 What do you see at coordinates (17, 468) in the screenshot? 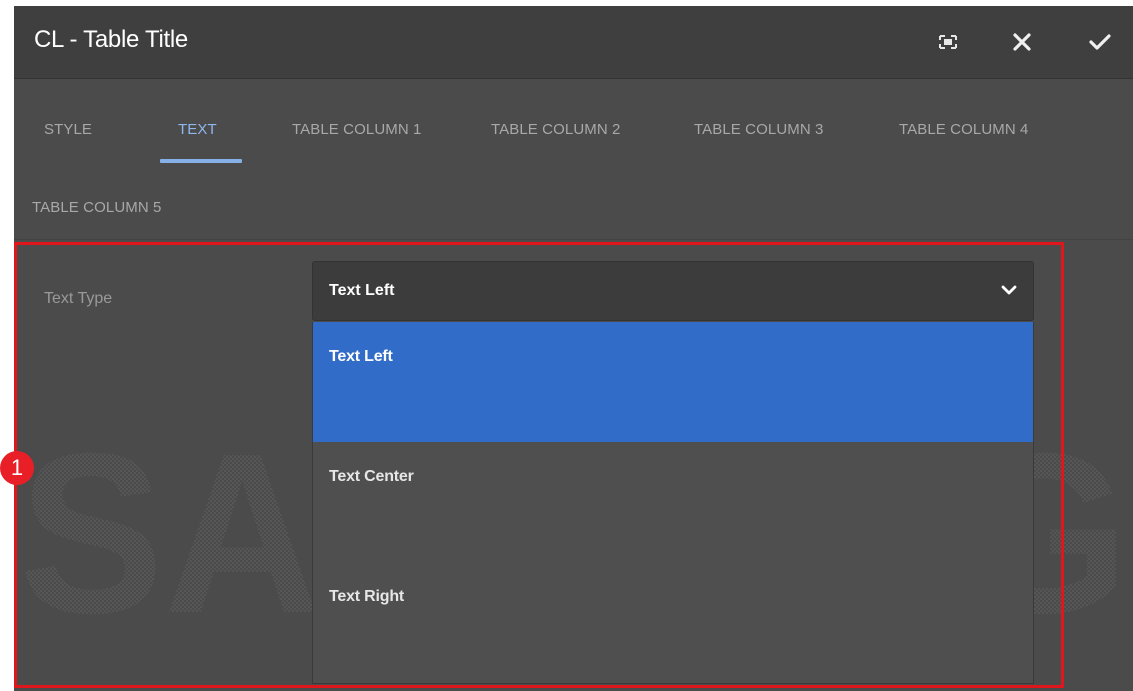
I see `step-badge: 1` at bounding box center [17, 468].